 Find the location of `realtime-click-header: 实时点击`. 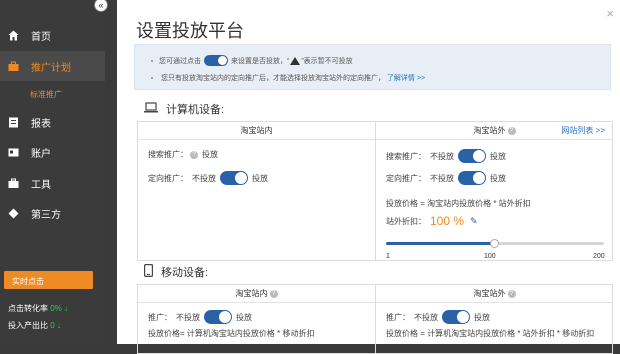

realtime-click-header: 实时点击 is located at coordinates (48, 280).